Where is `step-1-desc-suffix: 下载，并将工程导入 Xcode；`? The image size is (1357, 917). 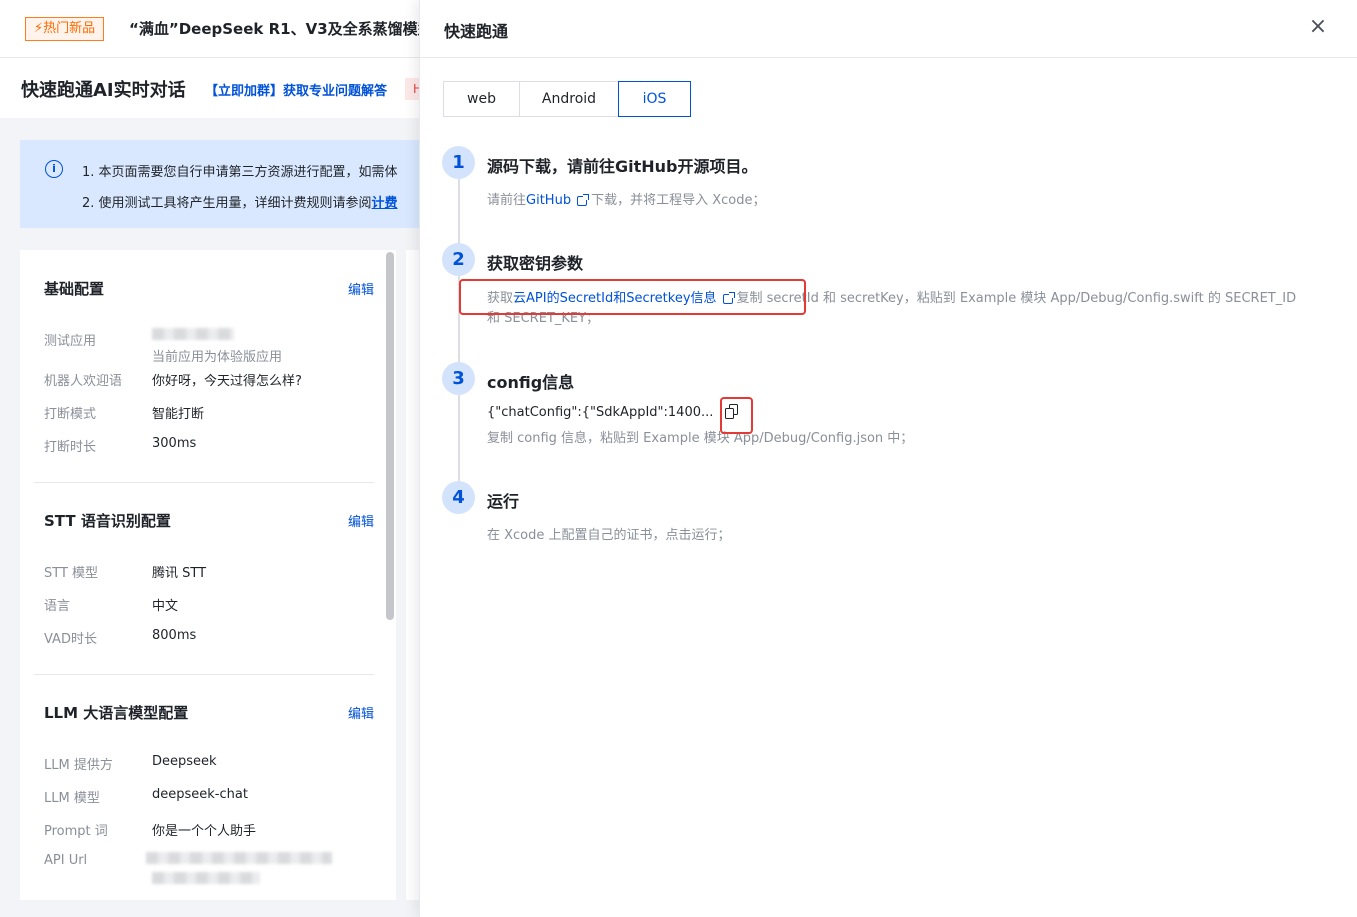
step-1-desc-suffix: 下载，并将工程导入 Xcode； is located at coordinates (678, 200).